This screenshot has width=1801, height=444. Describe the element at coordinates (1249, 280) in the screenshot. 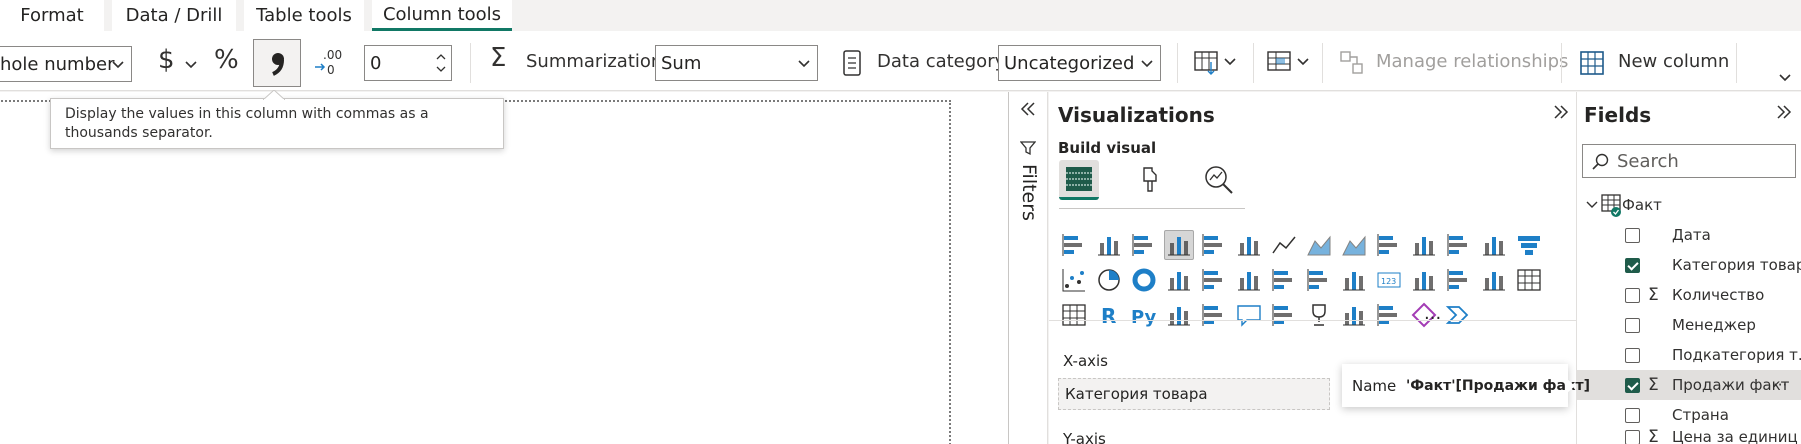

I see `filled-map-icon` at that location.